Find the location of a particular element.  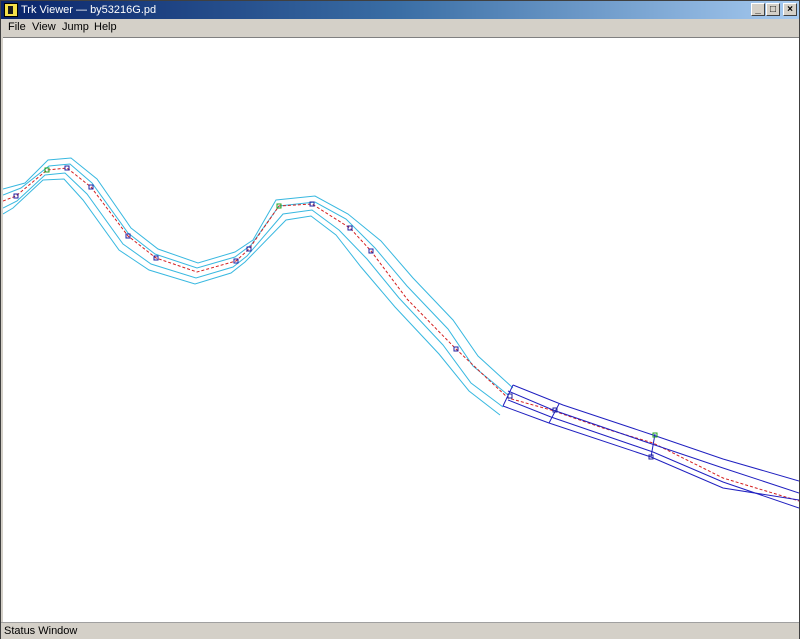

status-text: Status Window is located at coordinates (41, 631).